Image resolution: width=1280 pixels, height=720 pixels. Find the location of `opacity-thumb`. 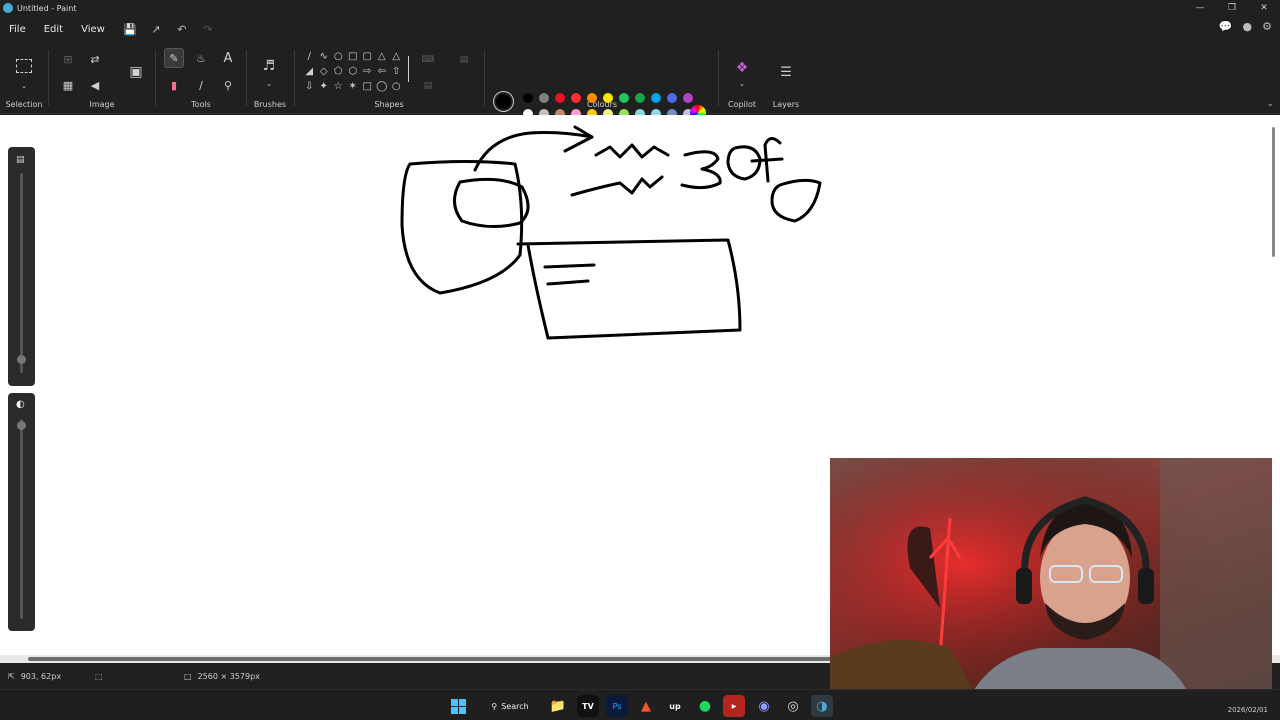

opacity-thumb is located at coordinates (21, 425).